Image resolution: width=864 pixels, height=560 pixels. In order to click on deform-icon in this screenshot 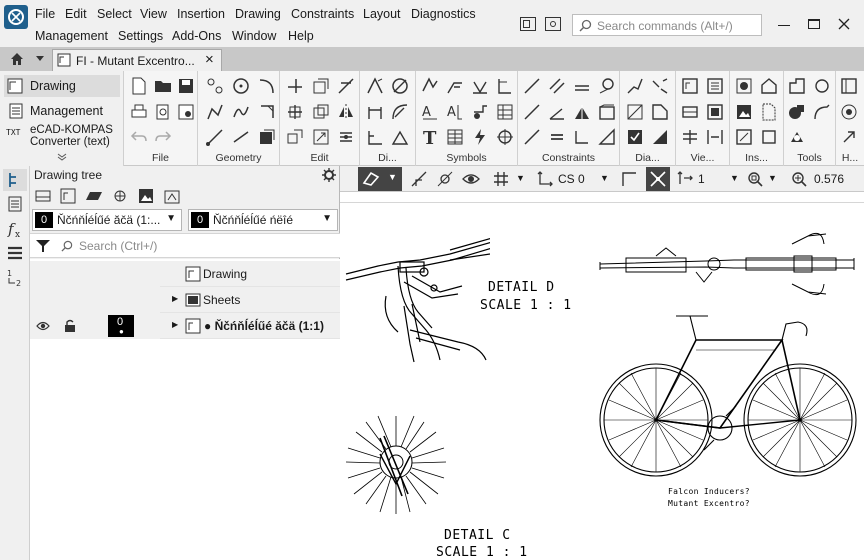, I will do `click(346, 137)`.